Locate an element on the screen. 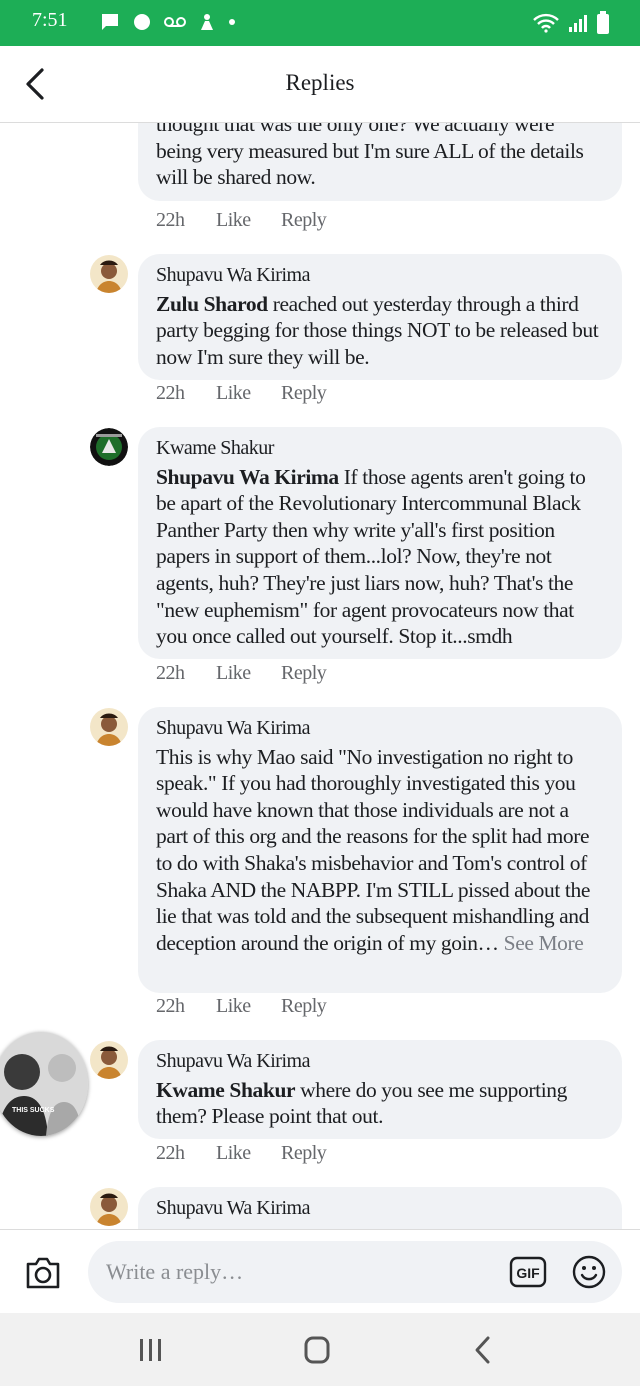 The height and width of the screenshot is (1386, 640). dot-icon is located at coordinates (232, 22).